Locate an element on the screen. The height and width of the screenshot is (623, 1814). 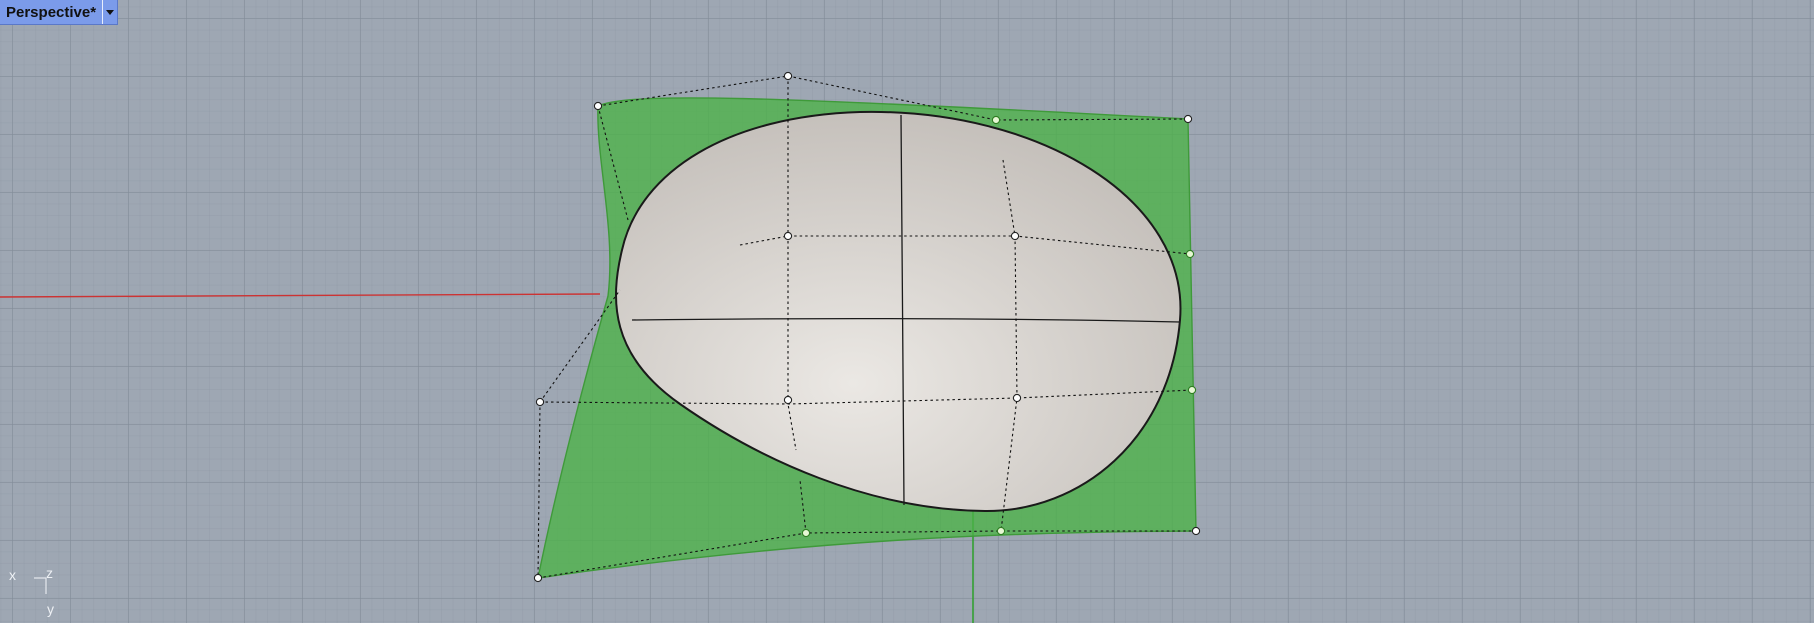
axis-gizmo is located at coordinates (40, 585).